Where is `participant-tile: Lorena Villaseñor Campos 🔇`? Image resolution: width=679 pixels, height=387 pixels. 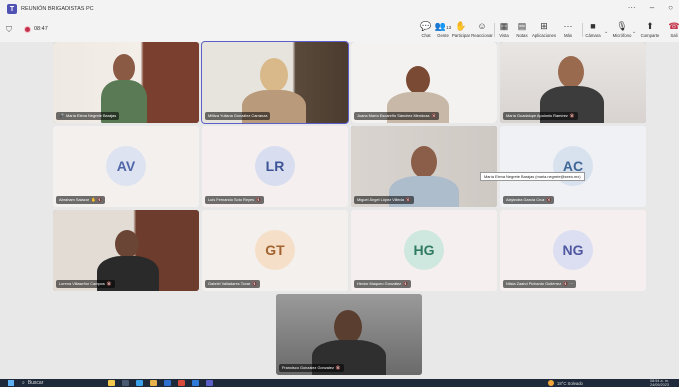 participant-tile: Lorena Villaseñor Campos 🔇 is located at coordinates (126, 250).